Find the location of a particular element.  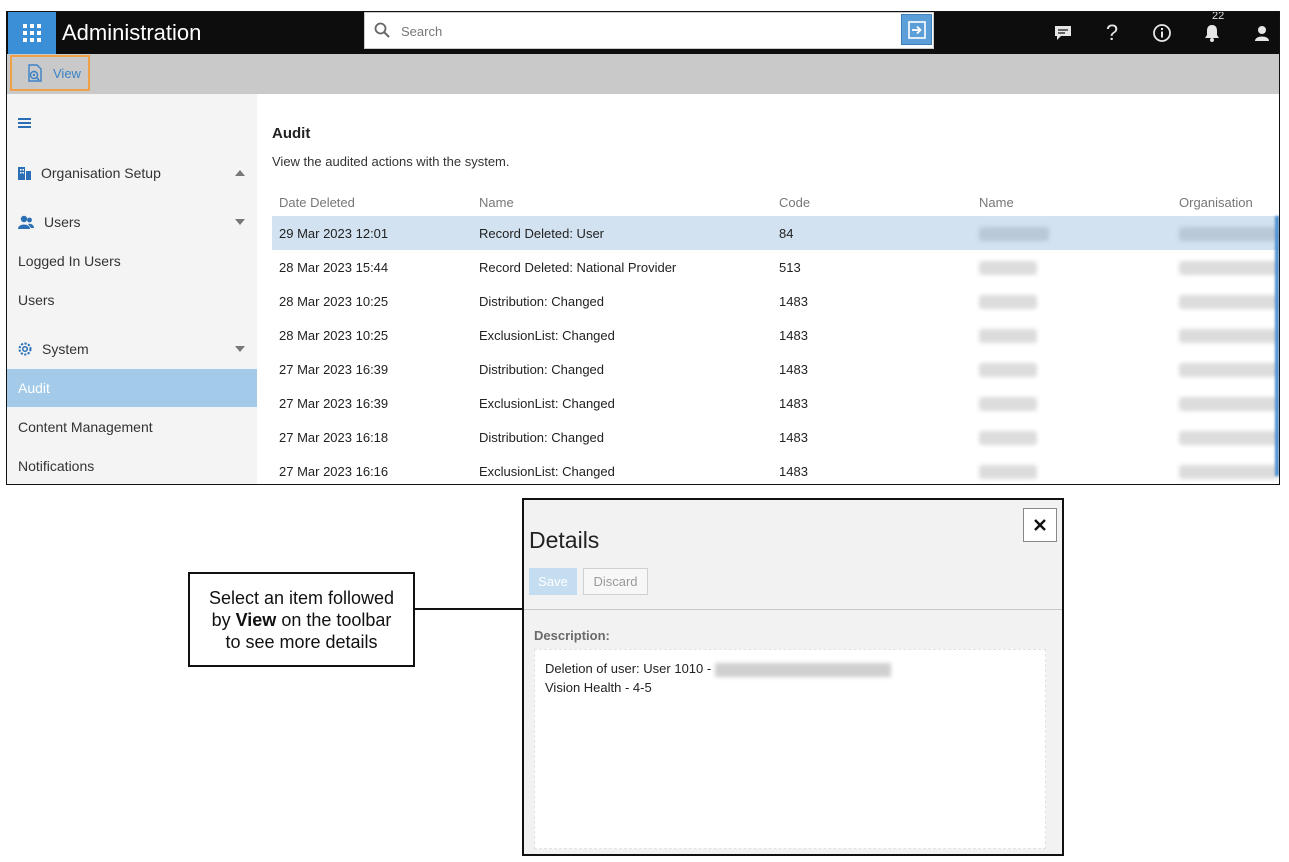

cell-date: 28 Mar 2023 15:44 is located at coordinates (334, 267).